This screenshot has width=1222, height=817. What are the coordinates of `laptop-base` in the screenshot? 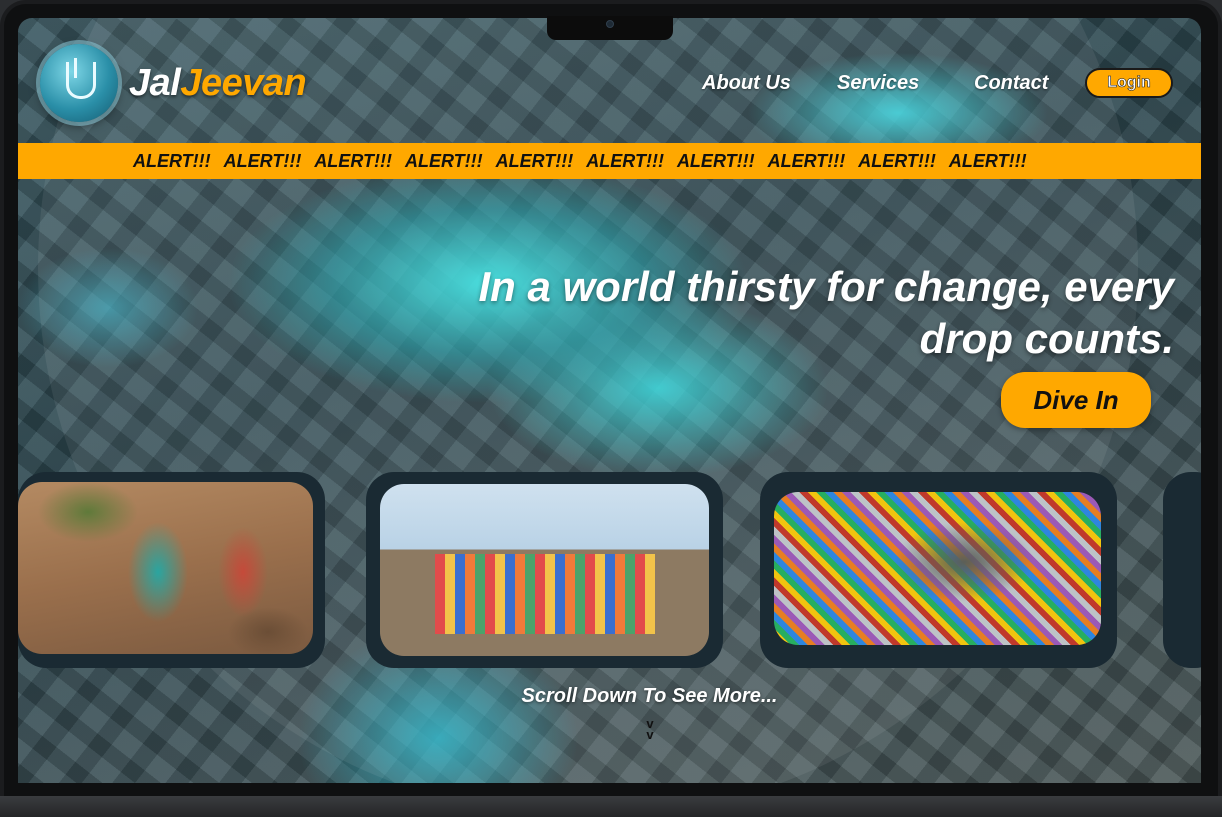 It's located at (611, 806).